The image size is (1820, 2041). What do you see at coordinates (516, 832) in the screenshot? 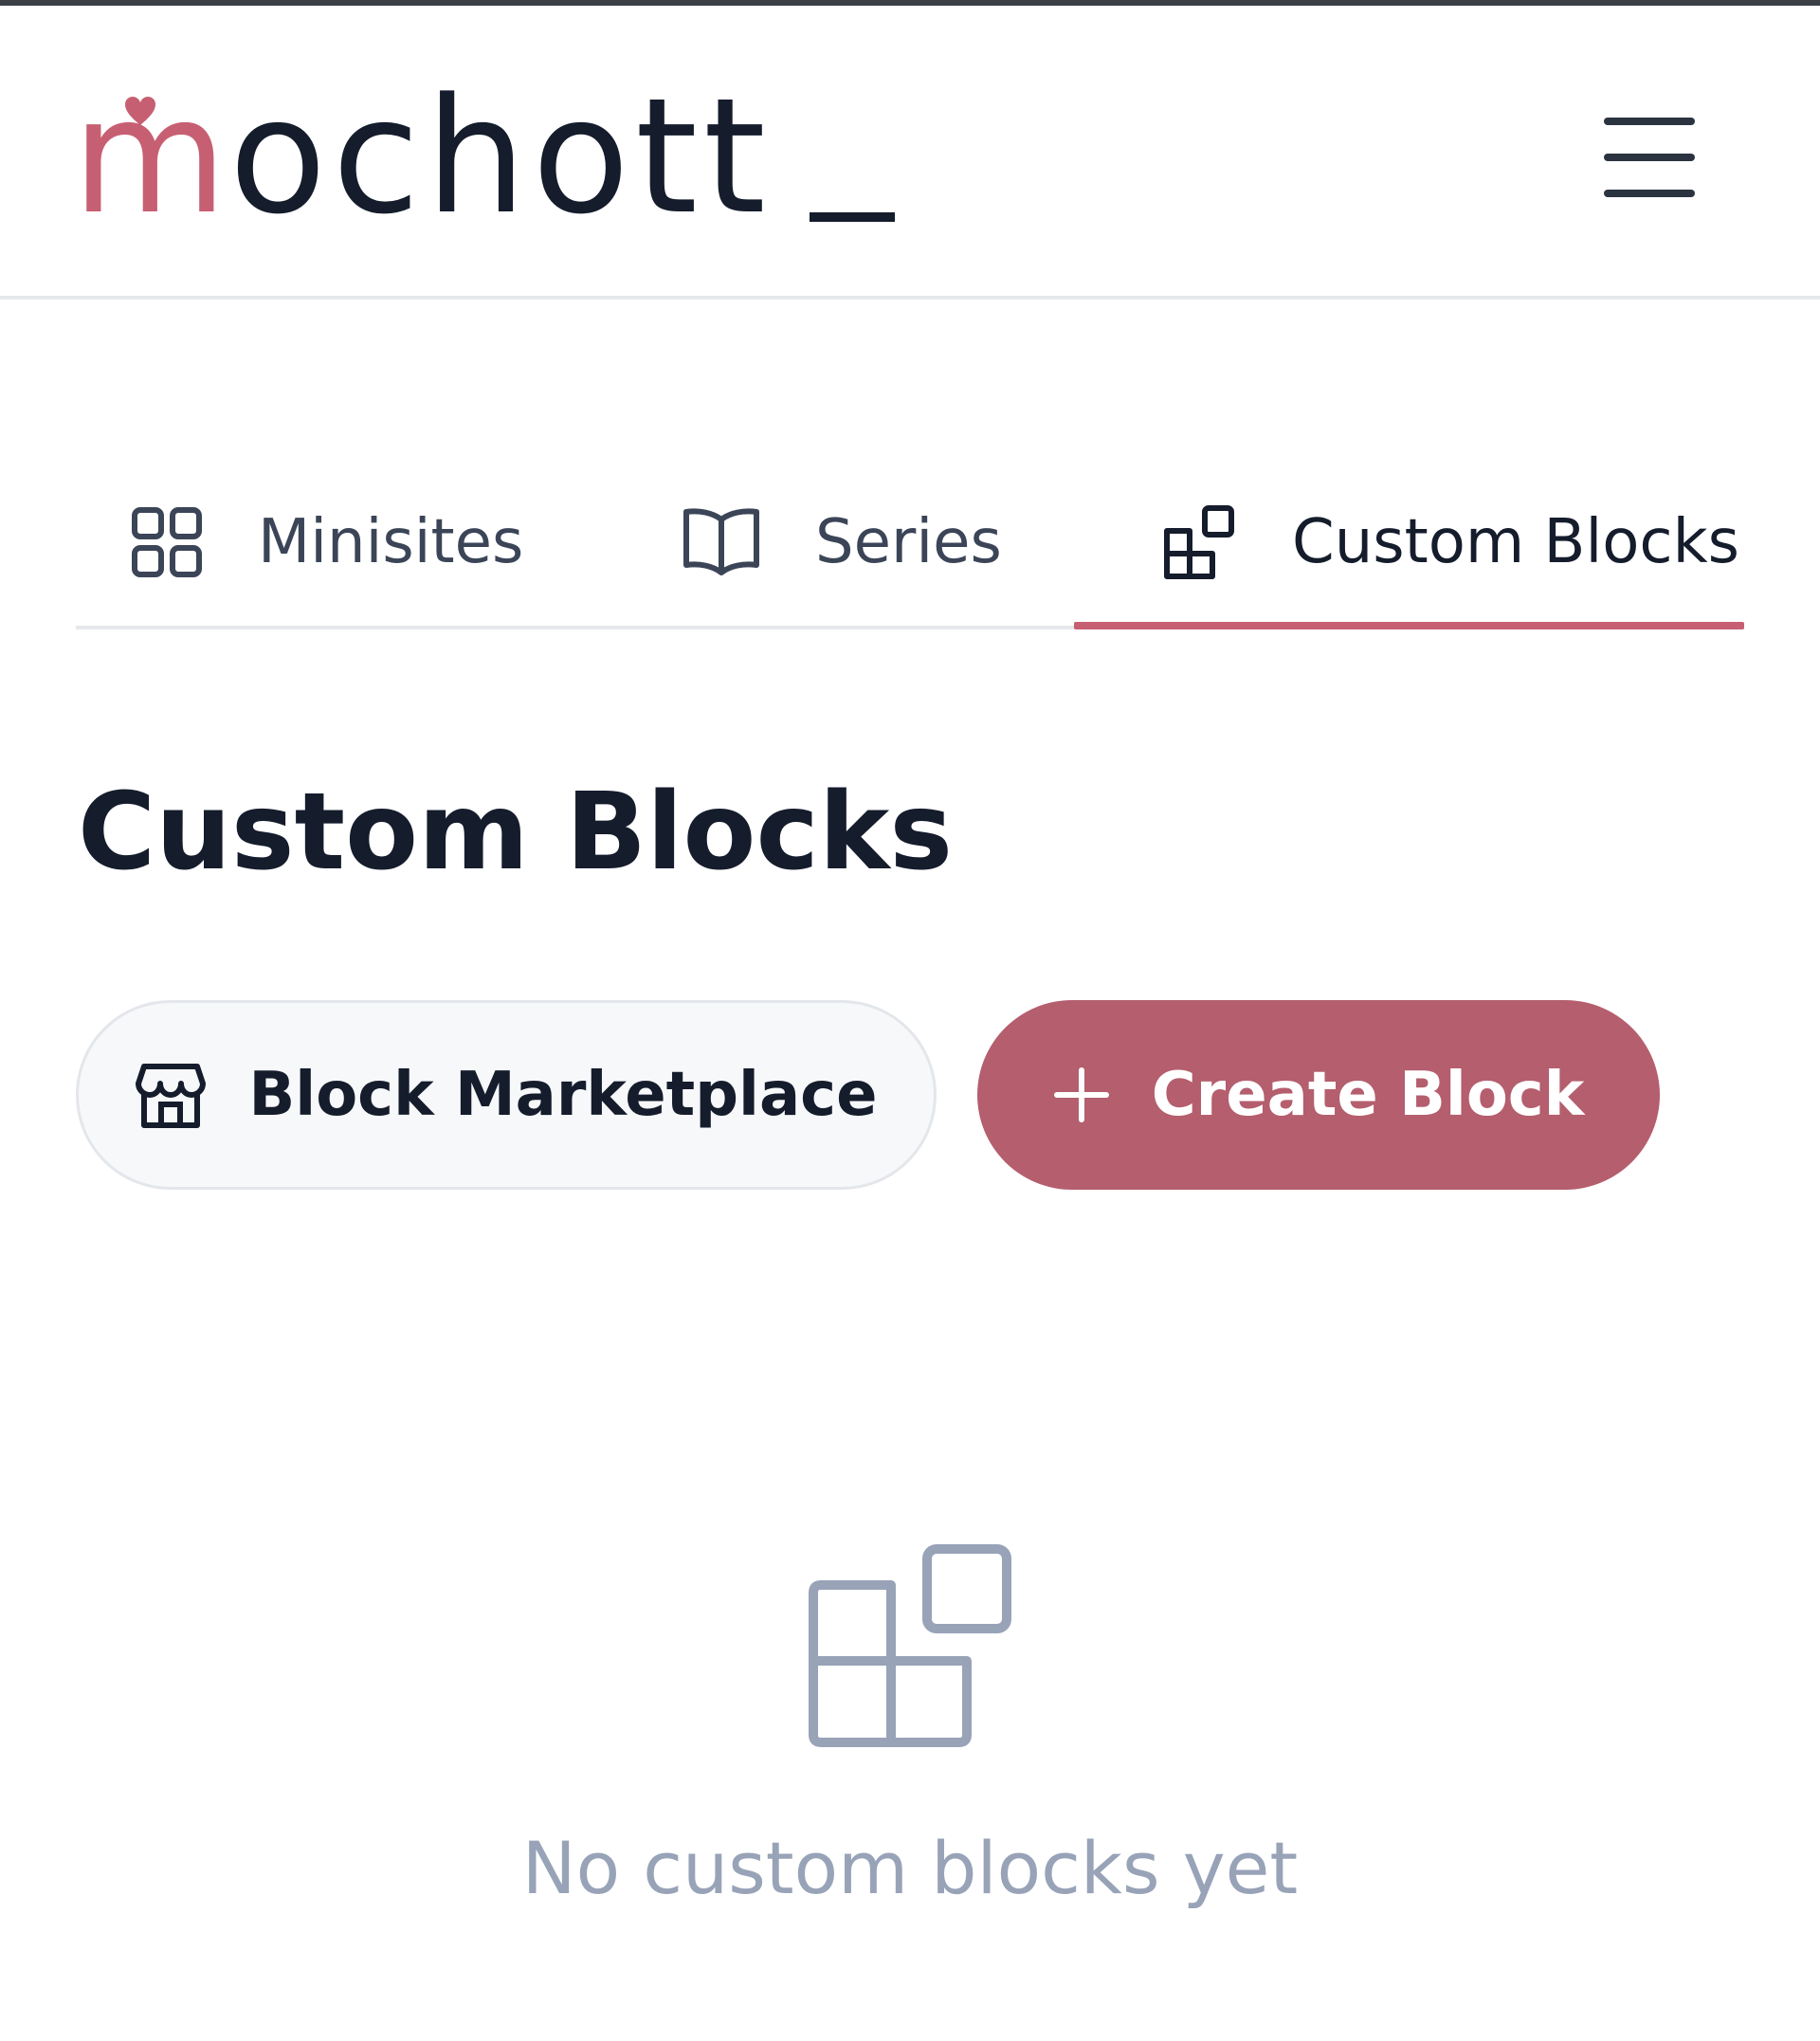
I see `page-title: Custom Blocks` at bounding box center [516, 832].